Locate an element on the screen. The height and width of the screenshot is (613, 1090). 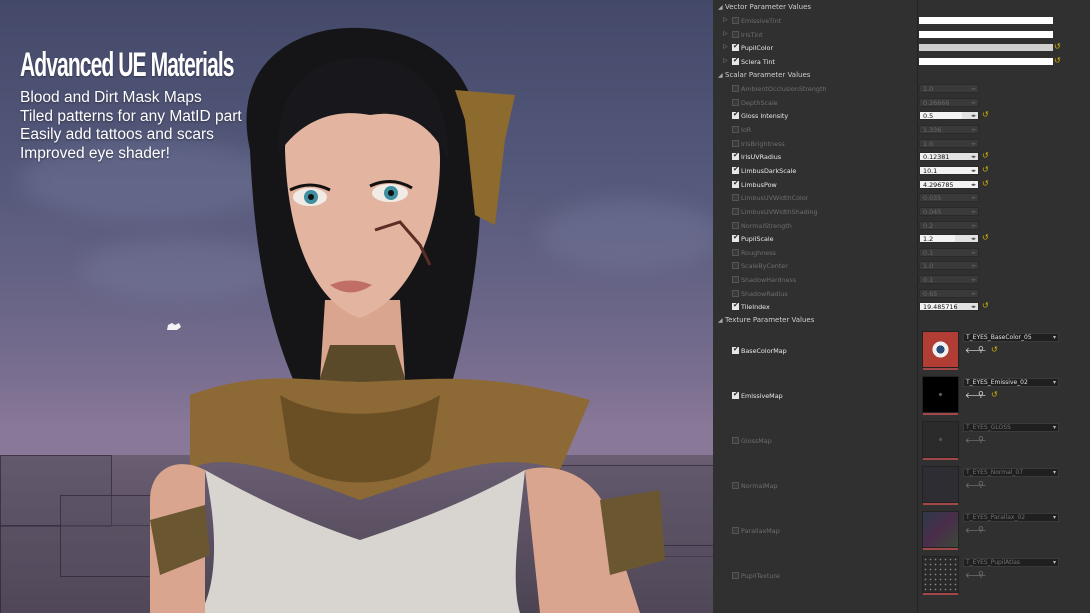
column-divider is located at coordinates (917, 306).